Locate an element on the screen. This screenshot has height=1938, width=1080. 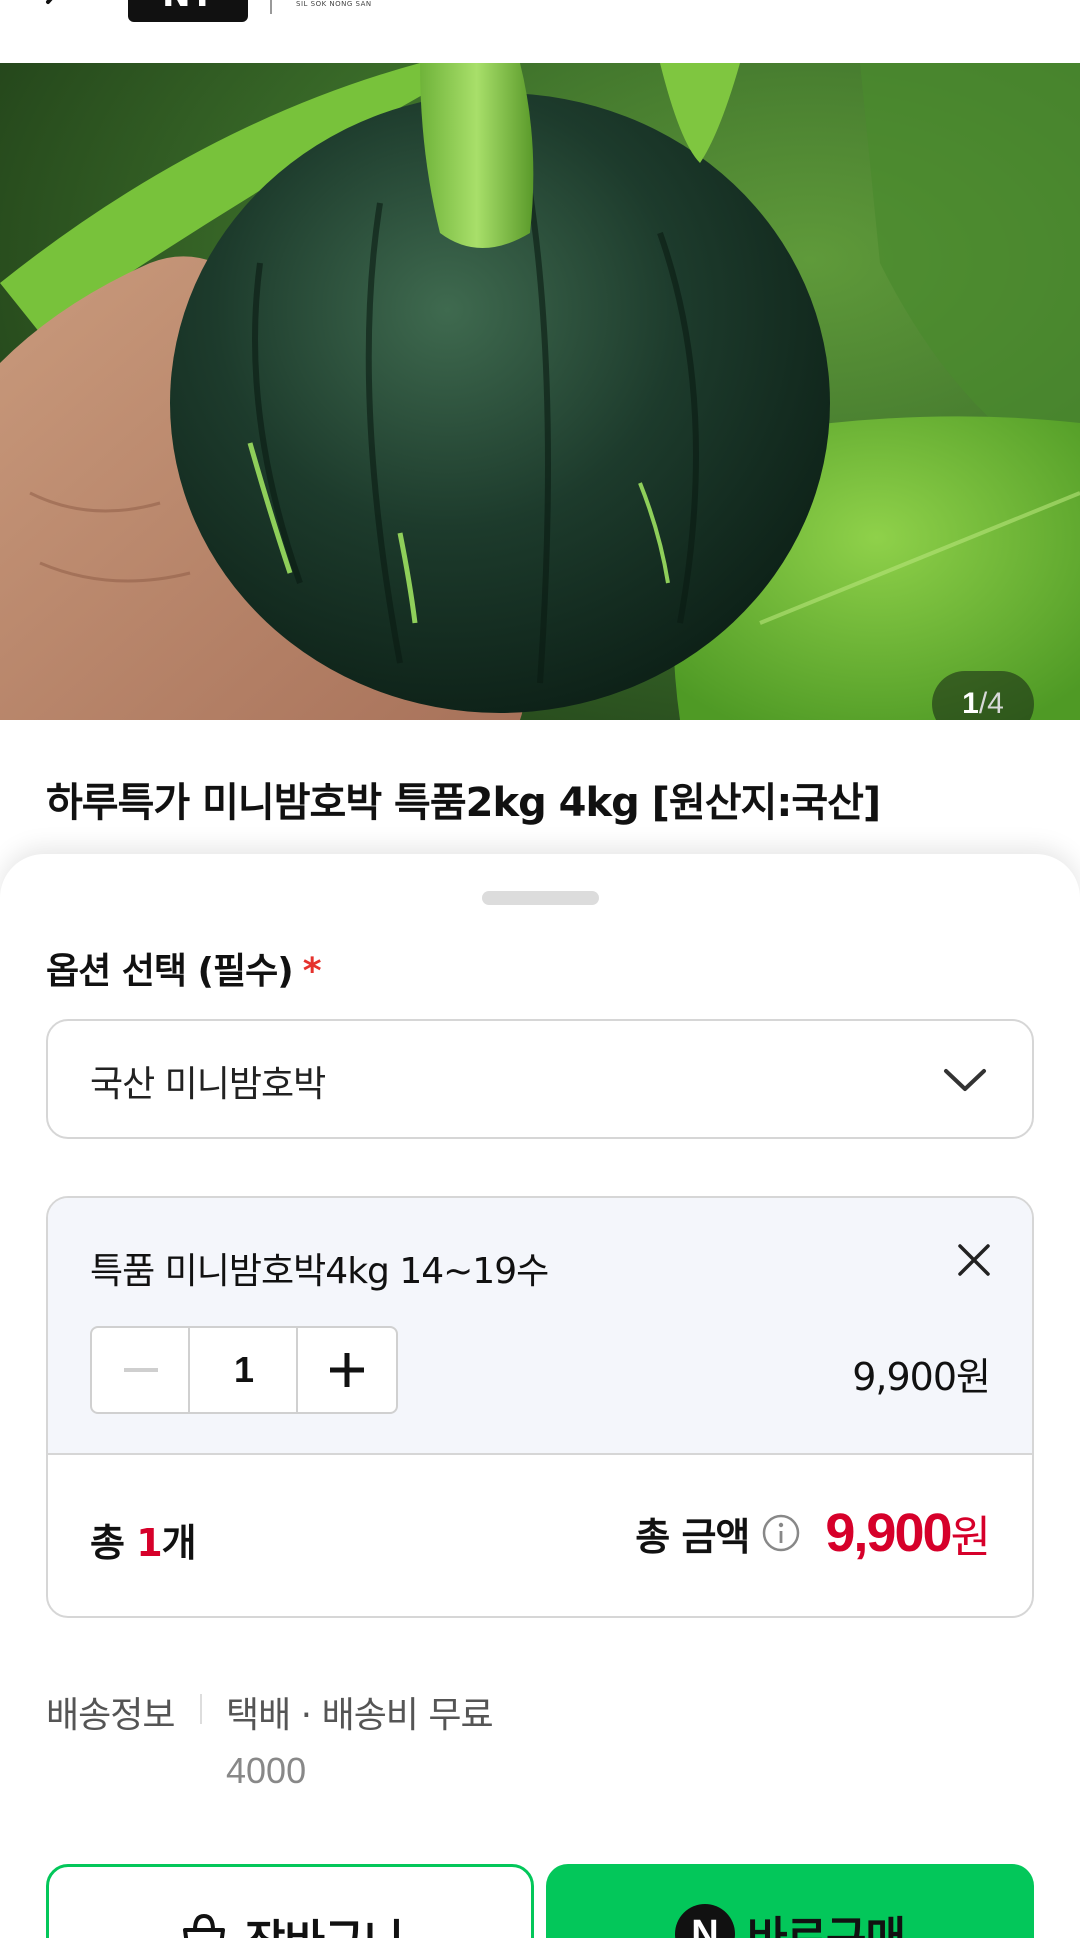
total-count: 총 1개 is located at coordinates (143, 1539).